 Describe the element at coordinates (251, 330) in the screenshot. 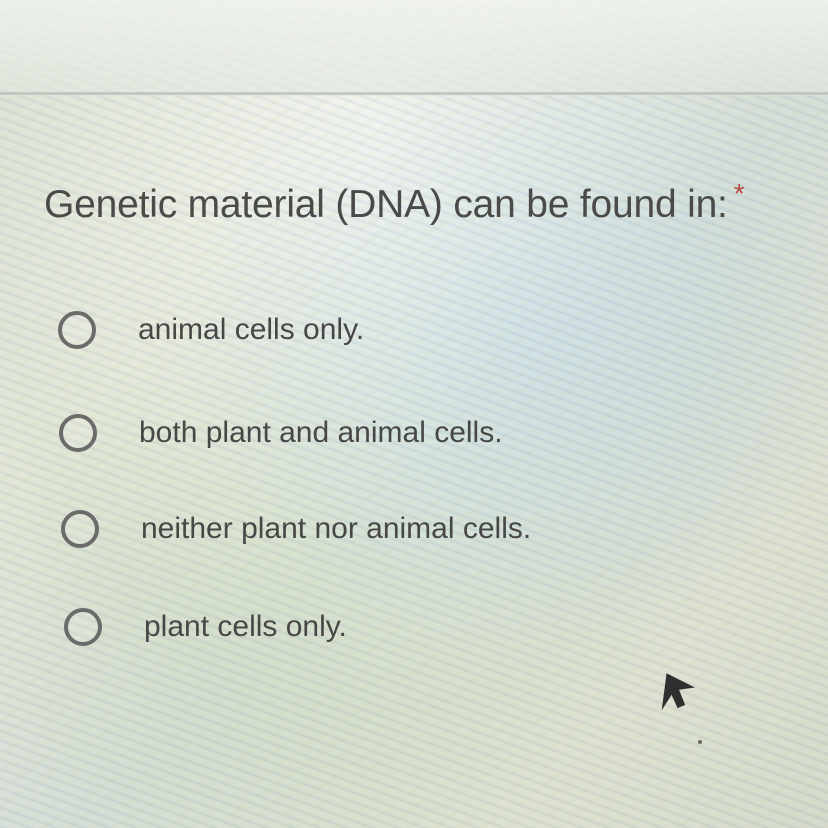

I see `option-label: animal cells only.` at that location.